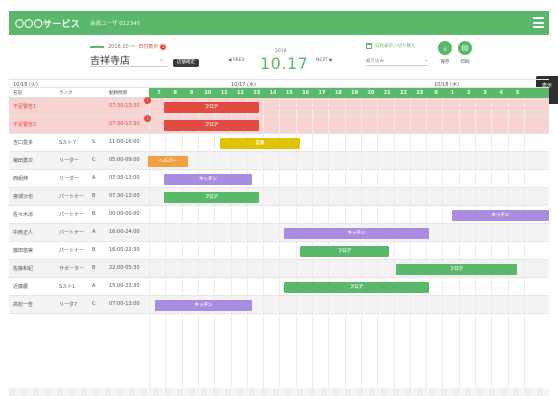 The image size is (558, 396). I want to click on cell-name: 藤田悠実, so click(23, 251).